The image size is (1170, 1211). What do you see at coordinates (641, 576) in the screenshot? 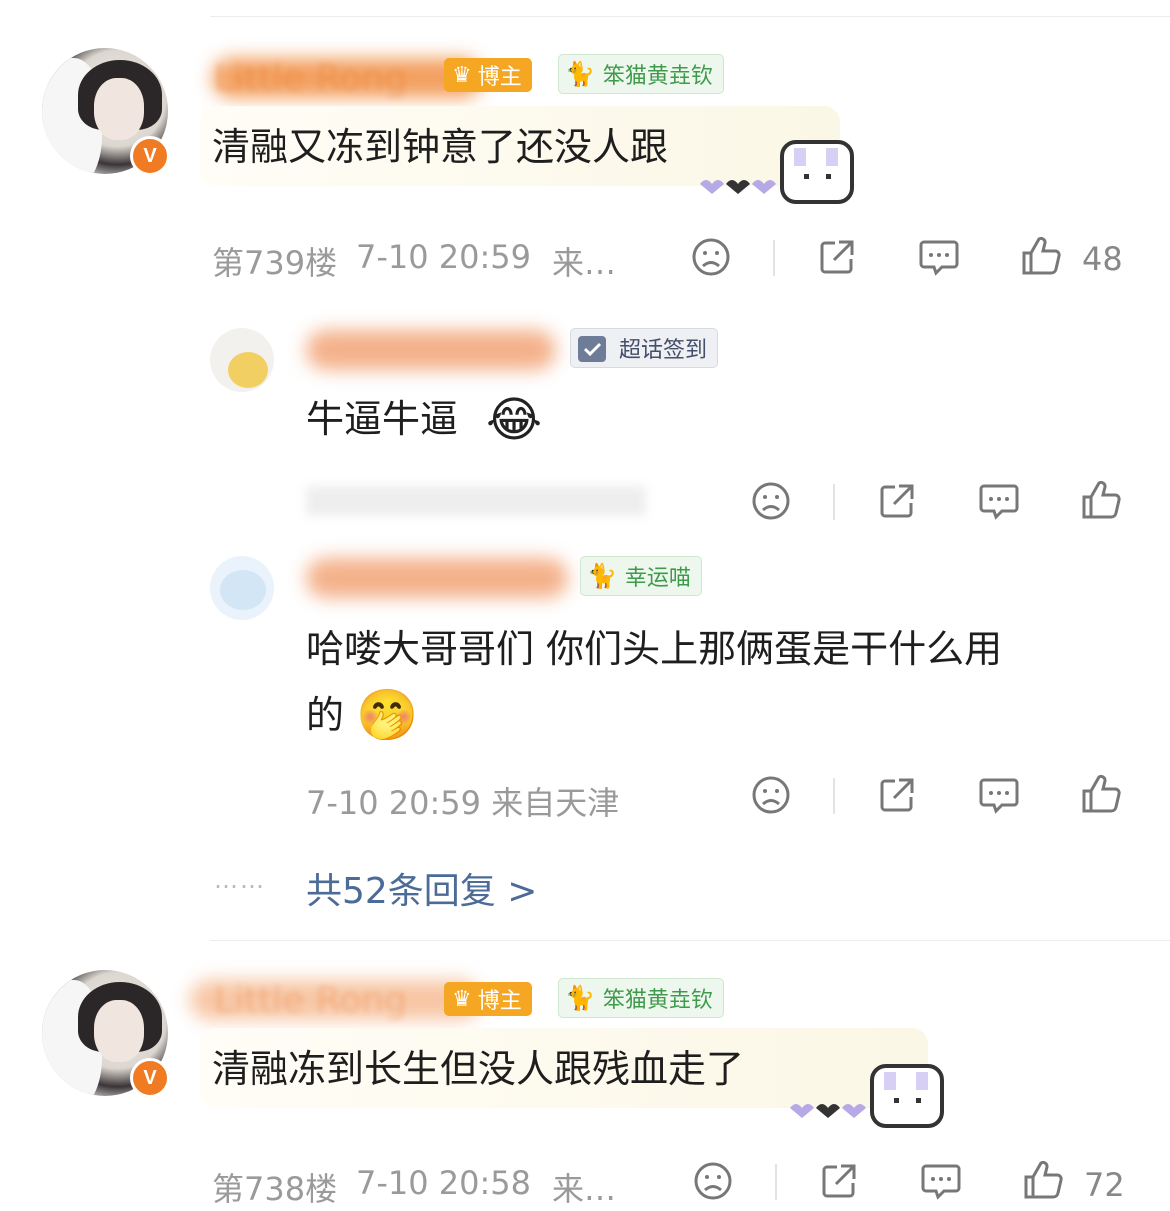
I see `lucky-badge: 🐈 幸运喵` at bounding box center [641, 576].